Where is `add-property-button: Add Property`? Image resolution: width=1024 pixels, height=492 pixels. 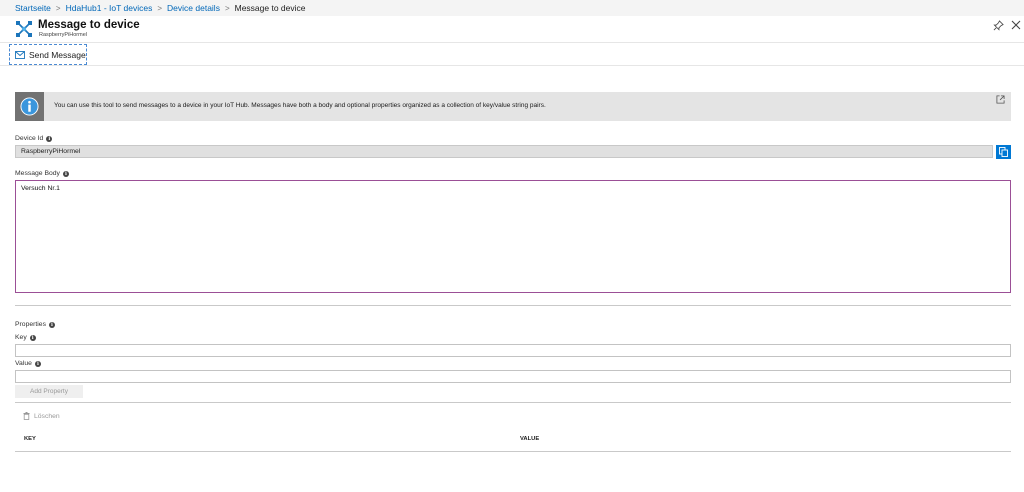 add-property-button: Add Property is located at coordinates (49, 391).